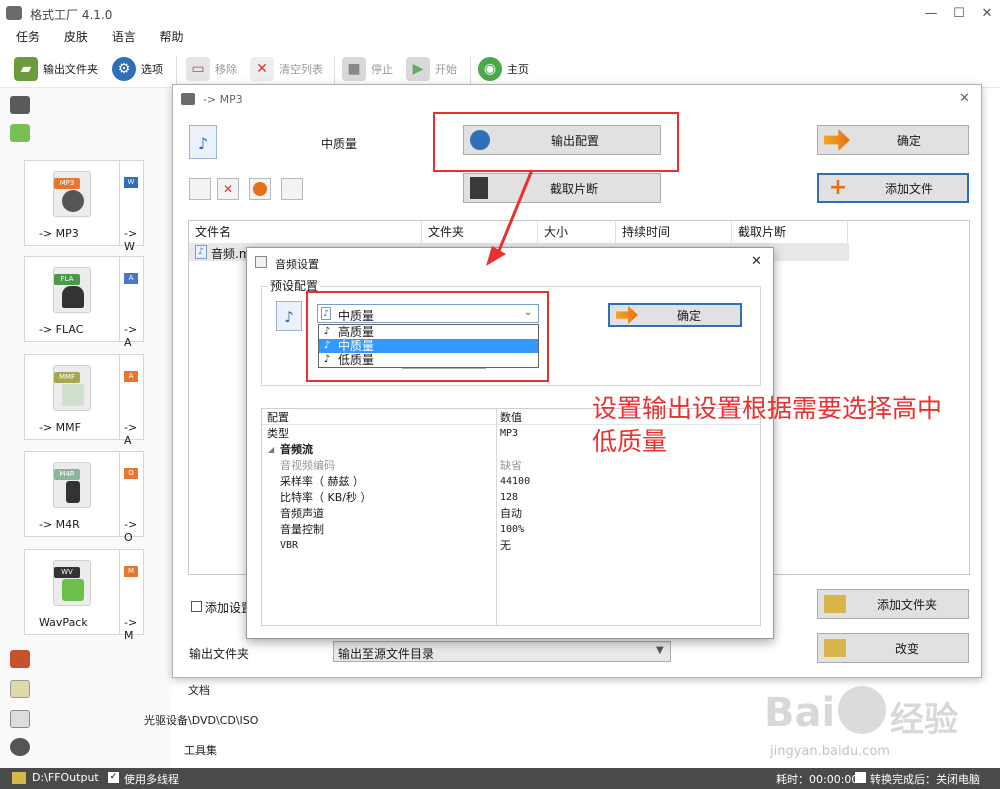  Describe the element at coordinates (20, 105) in the screenshot. I see `video-category-icon` at that location.